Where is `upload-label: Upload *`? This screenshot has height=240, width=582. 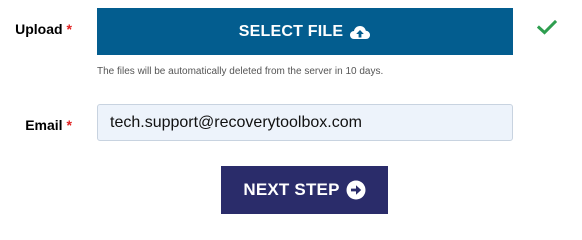
upload-label: Upload * is located at coordinates (36, 29).